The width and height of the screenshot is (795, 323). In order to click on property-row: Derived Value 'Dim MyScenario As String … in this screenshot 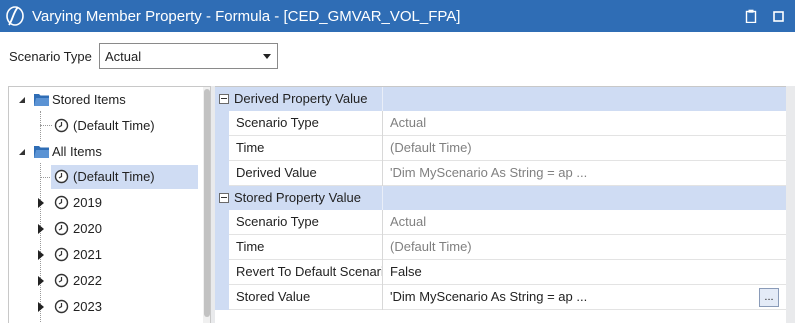, I will do `click(500, 173)`.